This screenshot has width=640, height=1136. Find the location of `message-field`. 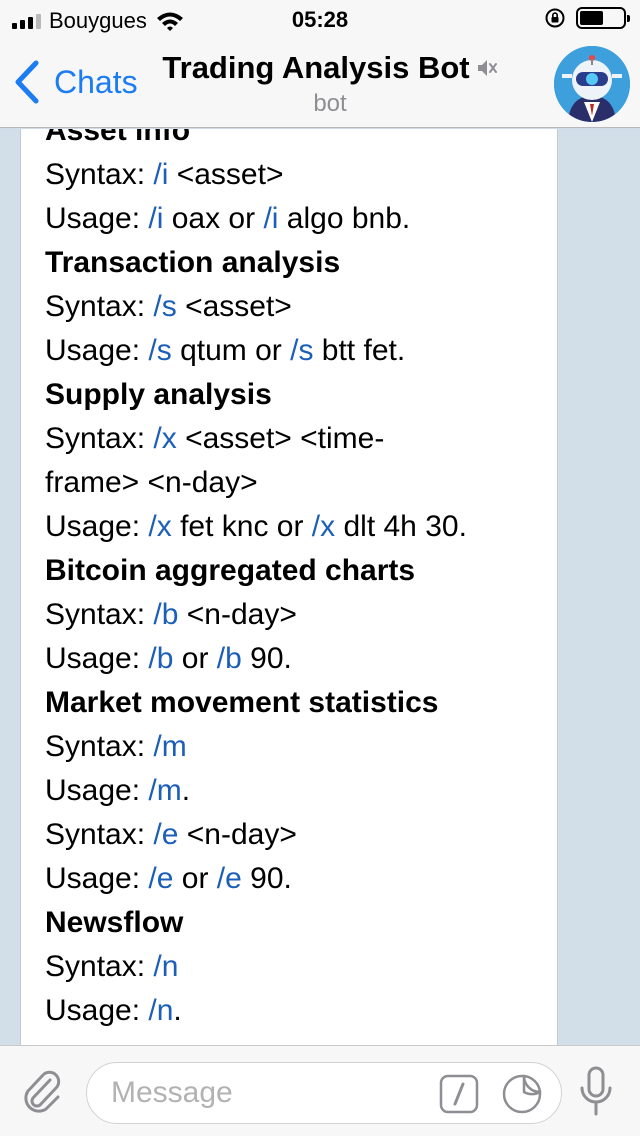

message-field is located at coordinates (324, 1093).